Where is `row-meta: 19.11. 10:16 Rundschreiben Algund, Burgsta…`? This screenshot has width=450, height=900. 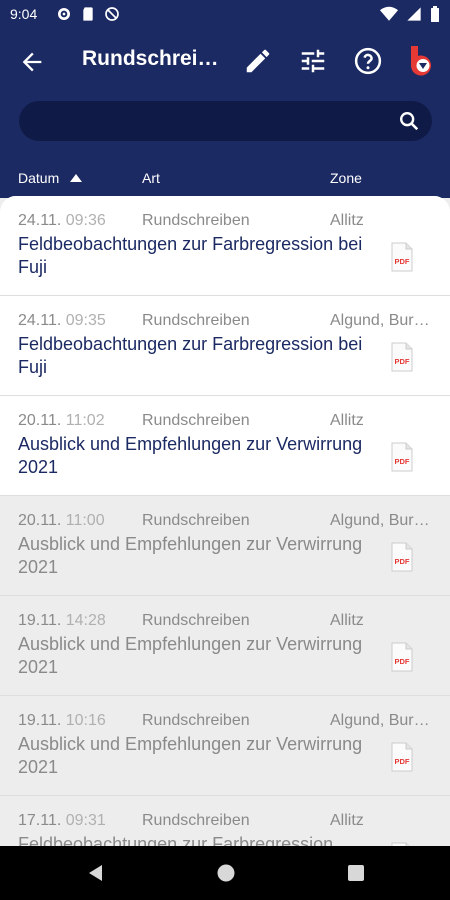 row-meta: 19.11. 10:16 Rundschreiben Algund, Burgsta… is located at coordinates (226, 722).